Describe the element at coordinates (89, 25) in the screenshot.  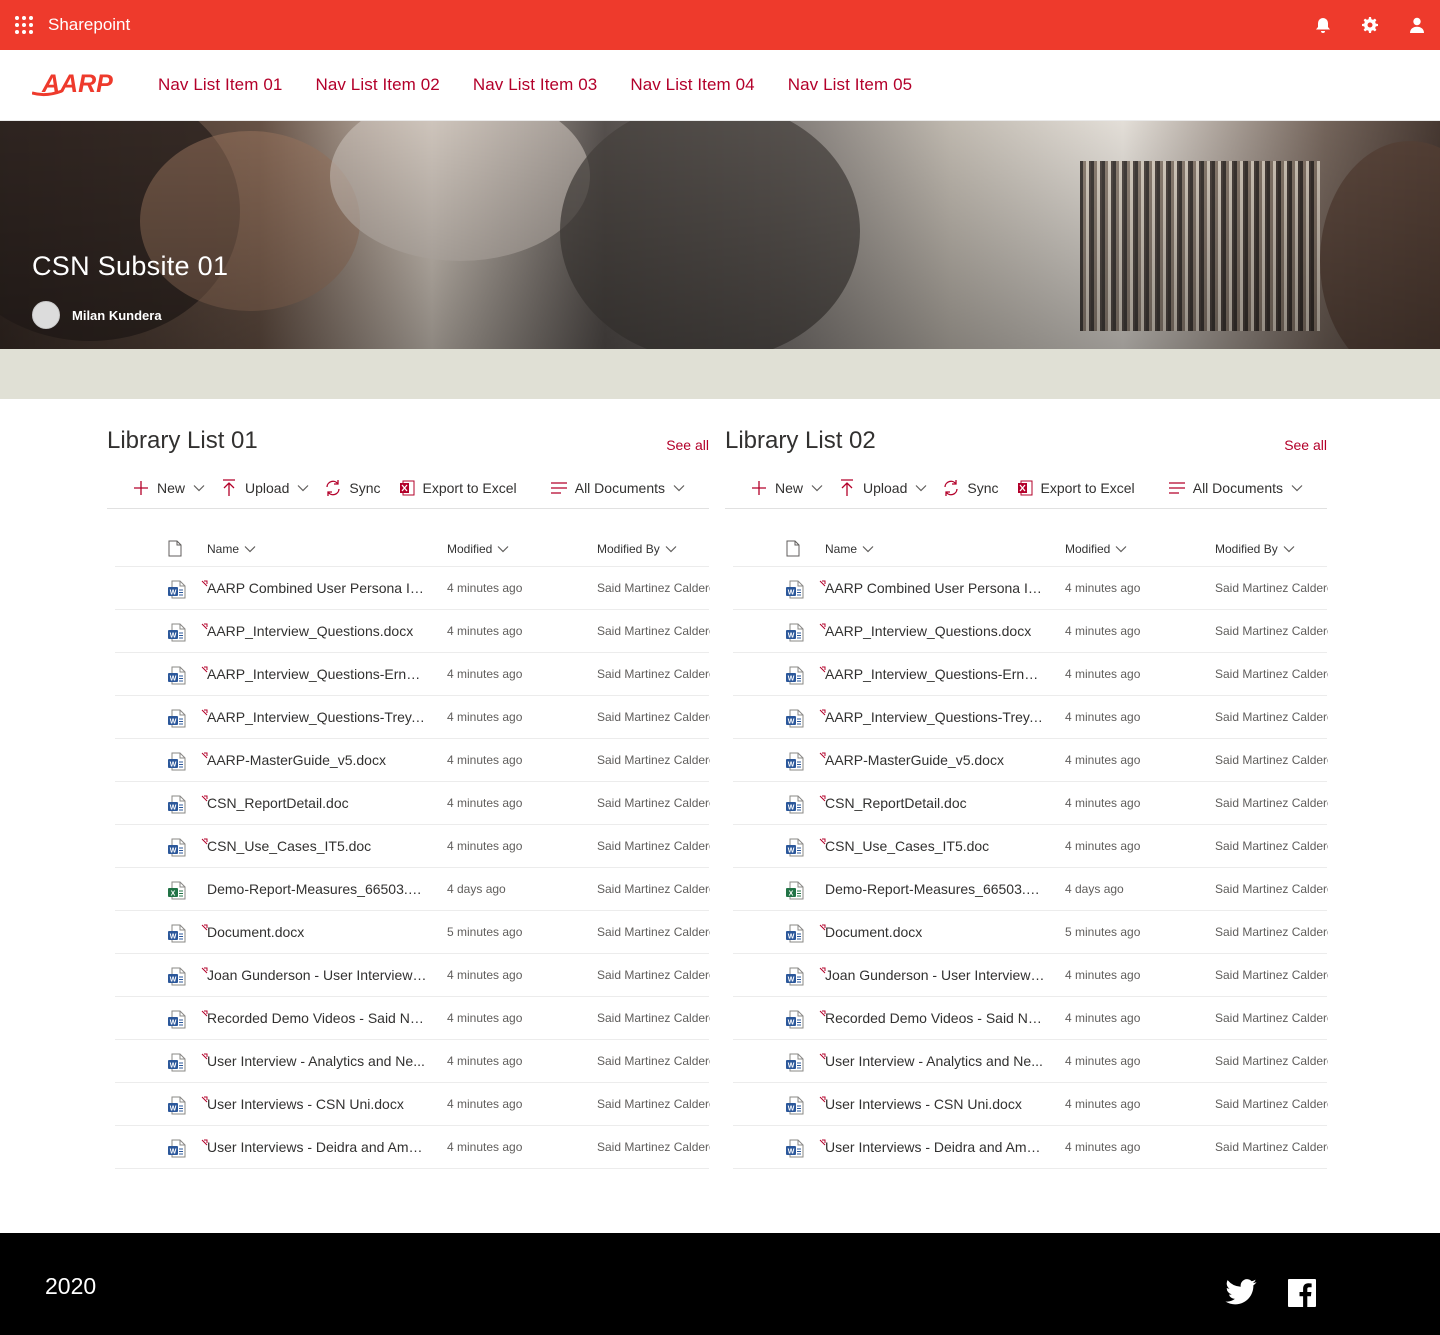
I see `app-name: Sharepoint` at that location.